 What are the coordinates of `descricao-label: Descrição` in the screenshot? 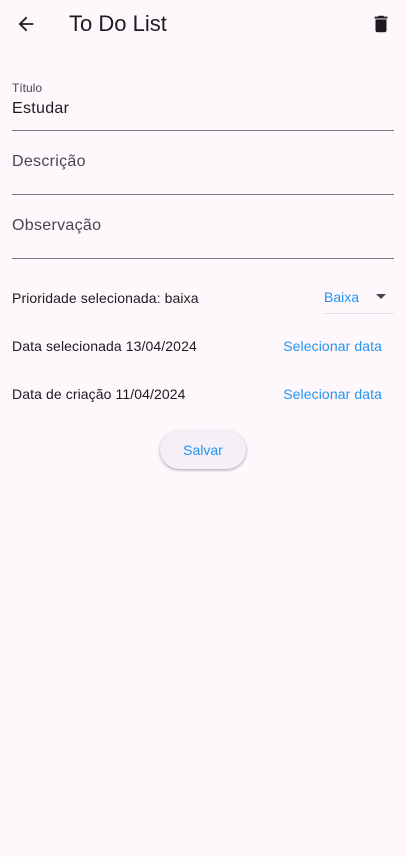 It's located at (49, 161).